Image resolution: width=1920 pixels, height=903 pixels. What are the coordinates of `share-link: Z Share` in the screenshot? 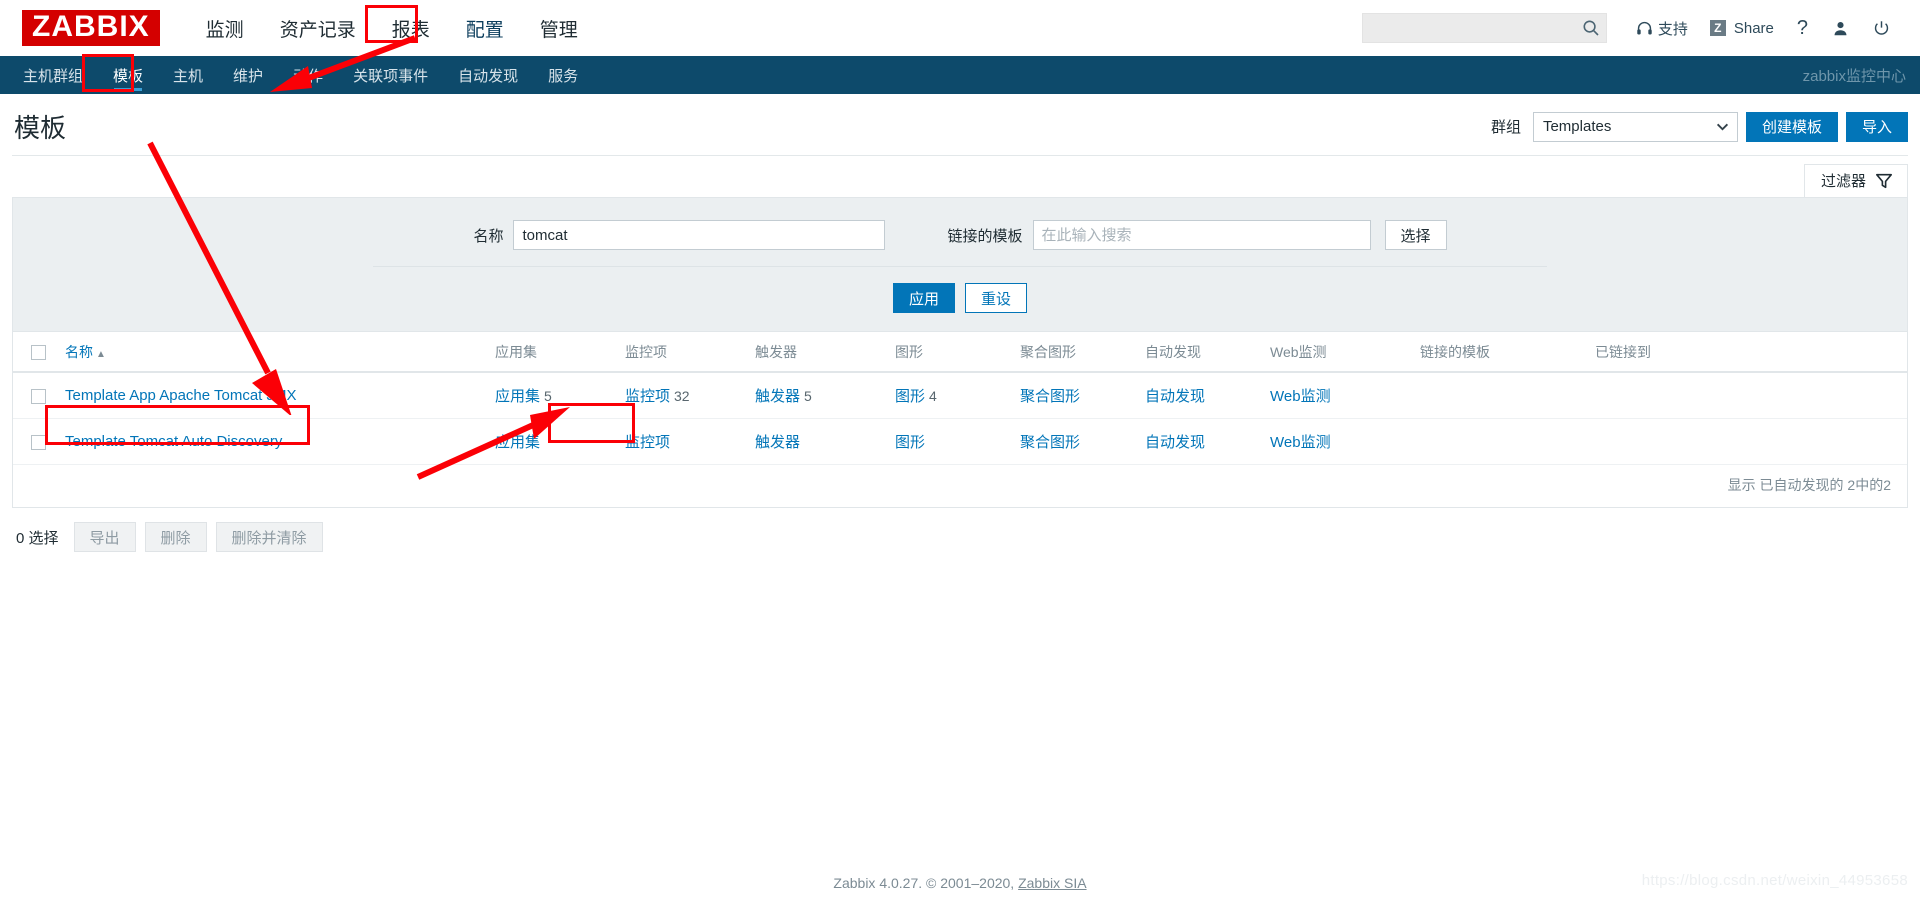 It's located at (1742, 28).